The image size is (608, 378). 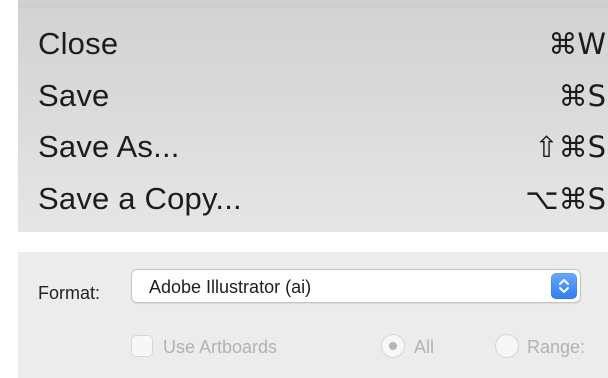 What do you see at coordinates (582, 96) in the screenshot?
I see `menu-item-shortcut: ⌘S` at bounding box center [582, 96].